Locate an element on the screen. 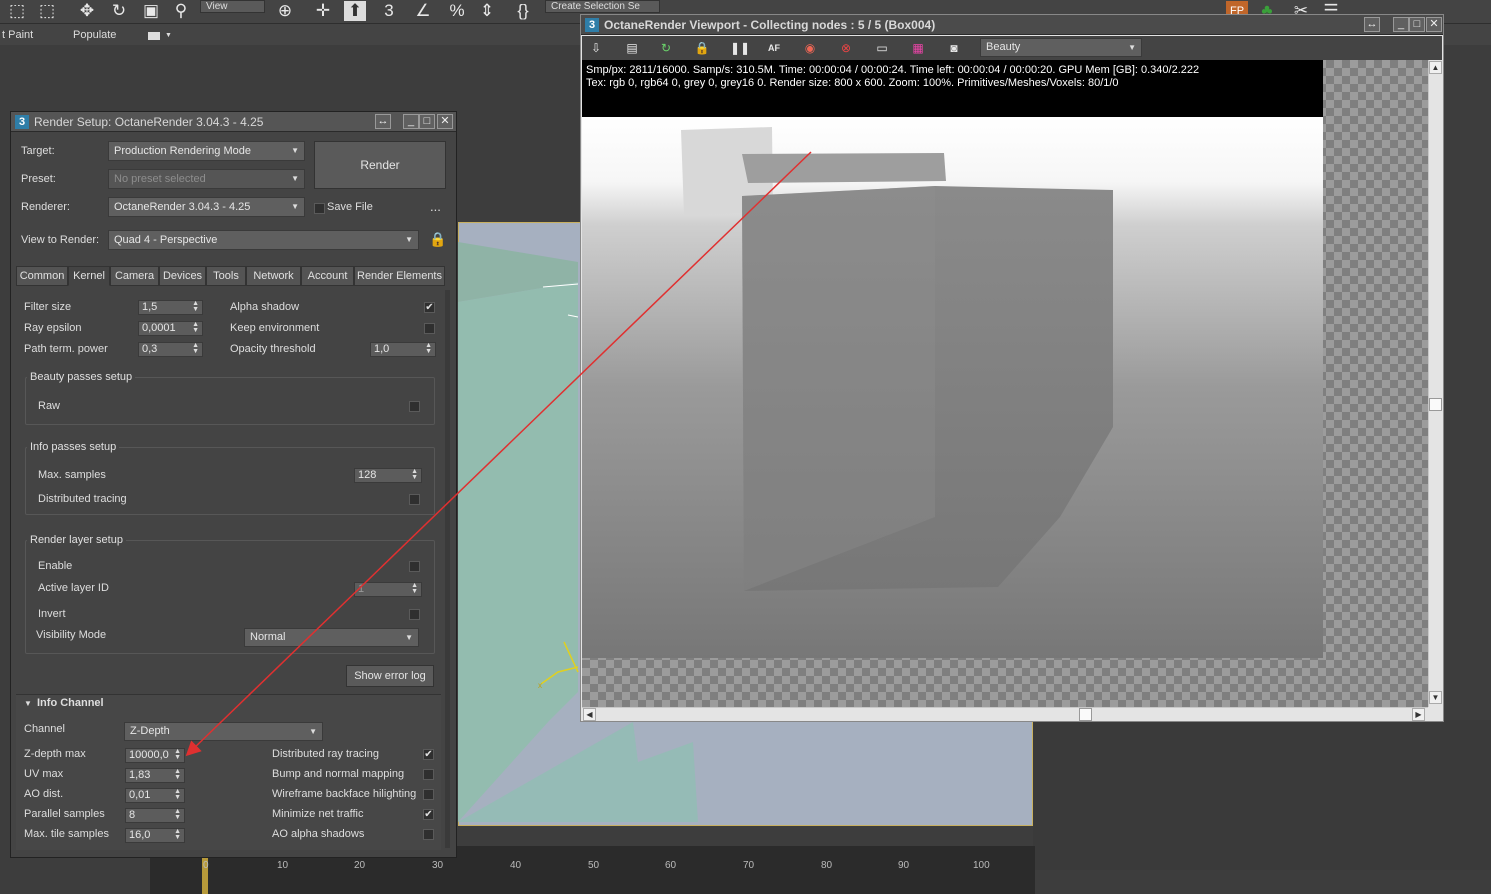 The image size is (1491, 894). alpha-shadow-checkbox: ✔ is located at coordinates (429, 307).